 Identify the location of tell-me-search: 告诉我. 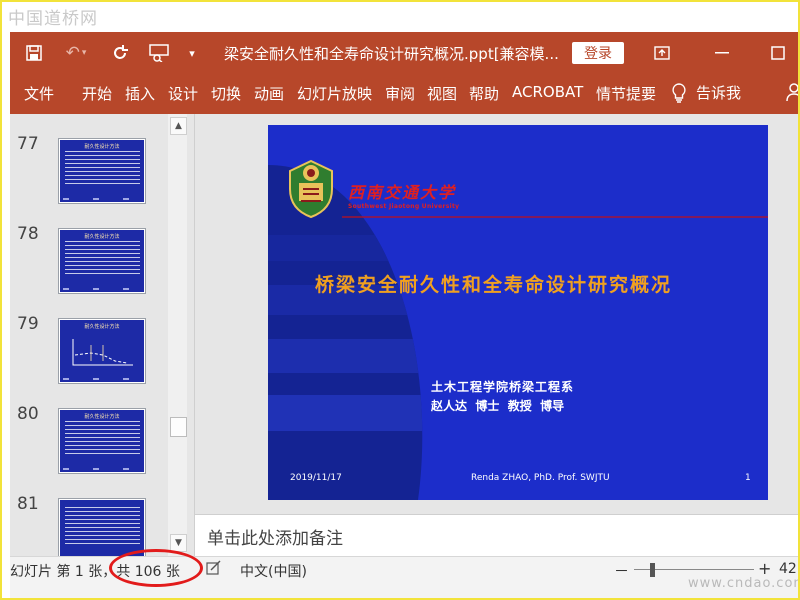
(706, 92).